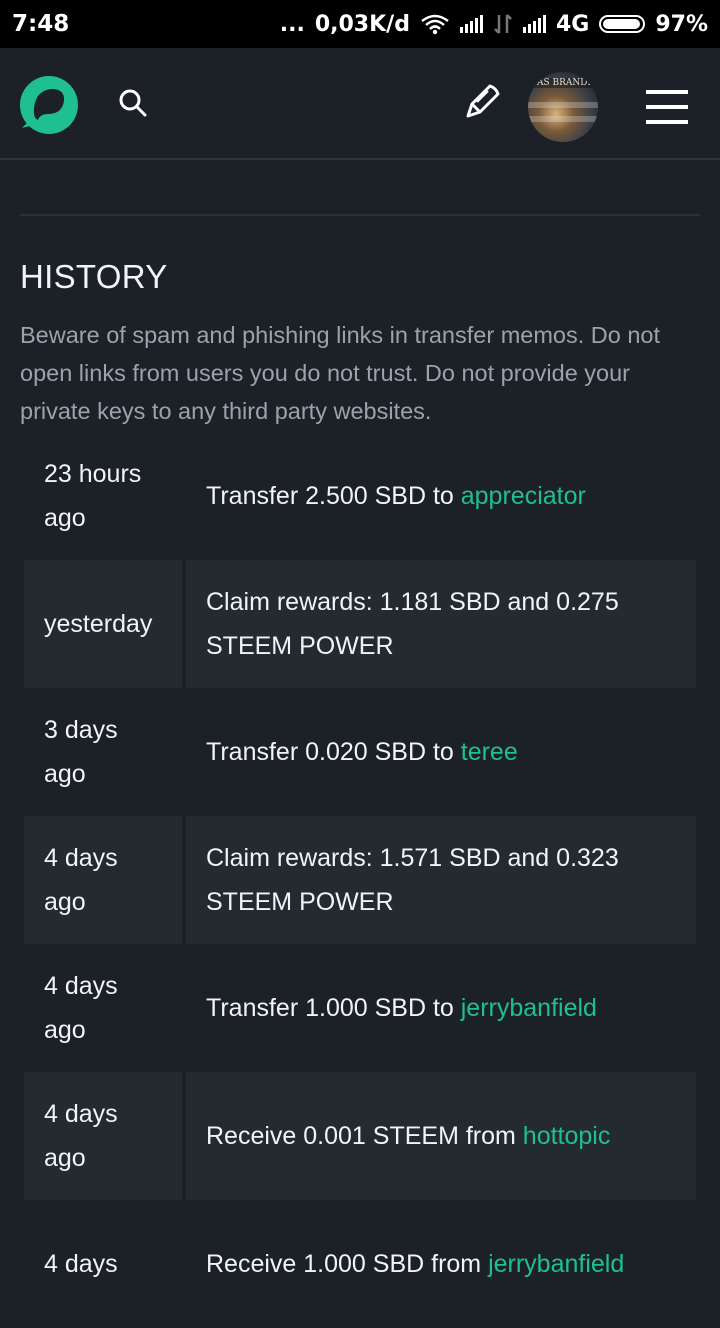  What do you see at coordinates (503, 24) in the screenshot?
I see `data-transfer-icon` at bounding box center [503, 24].